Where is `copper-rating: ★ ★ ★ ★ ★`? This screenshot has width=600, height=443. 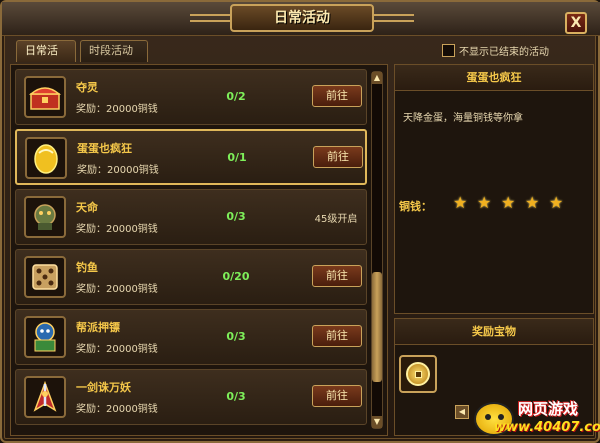
copper-rating: ★ ★ ★ ★ ★ is located at coordinates (513, 202).